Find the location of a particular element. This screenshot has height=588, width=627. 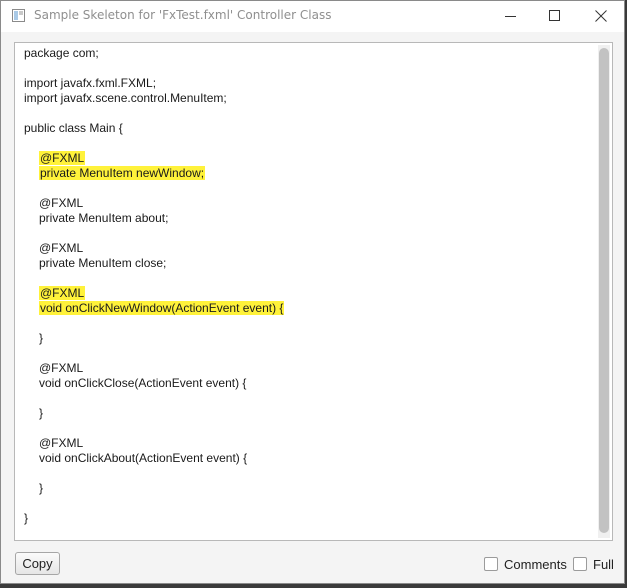

highlighted-code-text: private MenuItem newWindow; is located at coordinates (122, 173).